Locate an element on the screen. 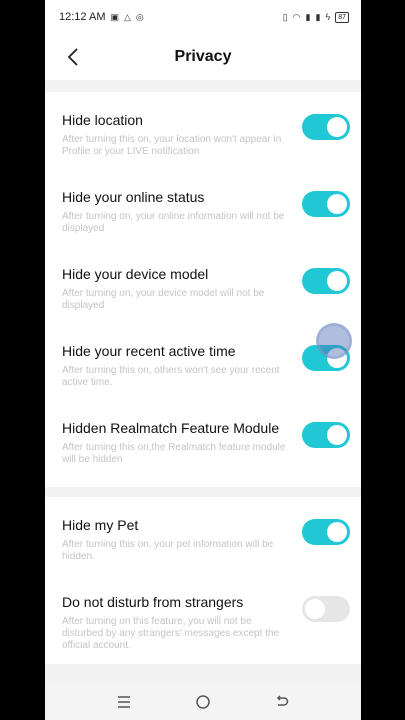 The height and width of the screenshot is (720, 405). setting-label: Hide your device model is located at coordinates (135, 274).